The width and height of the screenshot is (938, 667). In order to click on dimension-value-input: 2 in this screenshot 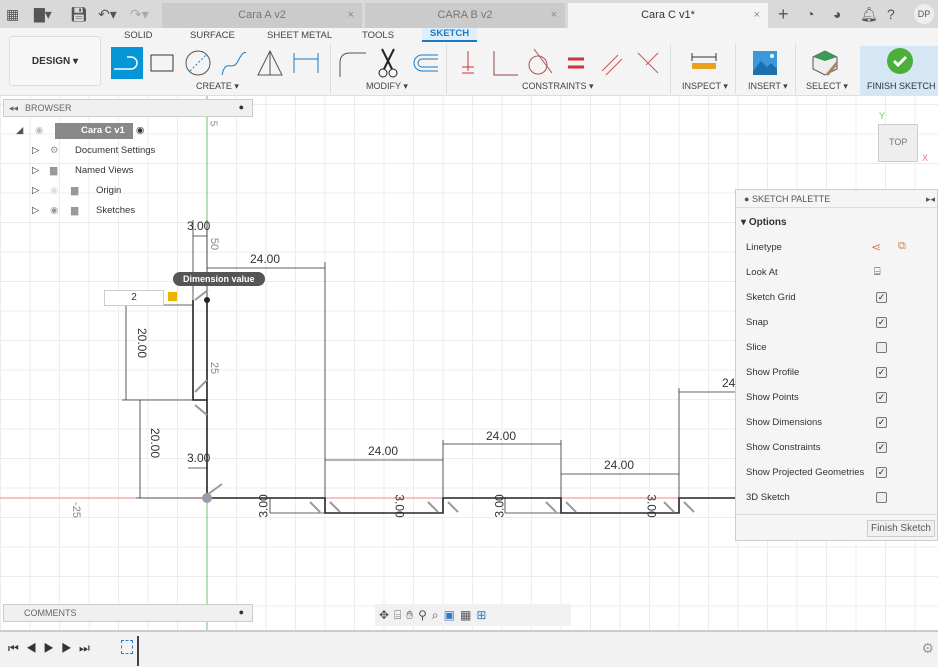, I will do `click(134, 298)`.